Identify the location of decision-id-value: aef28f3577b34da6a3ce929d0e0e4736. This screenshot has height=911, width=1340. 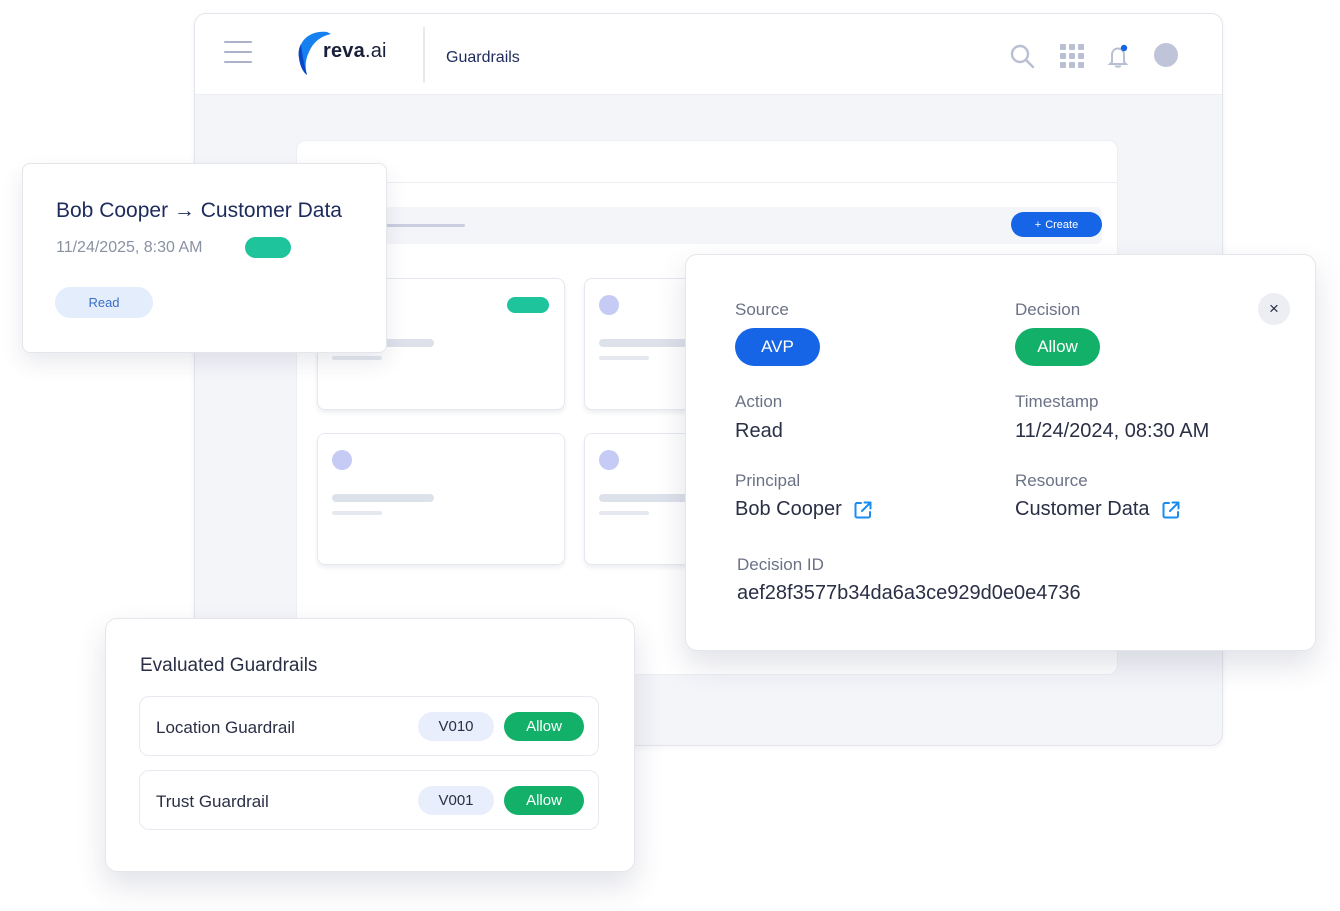
(909, 593).